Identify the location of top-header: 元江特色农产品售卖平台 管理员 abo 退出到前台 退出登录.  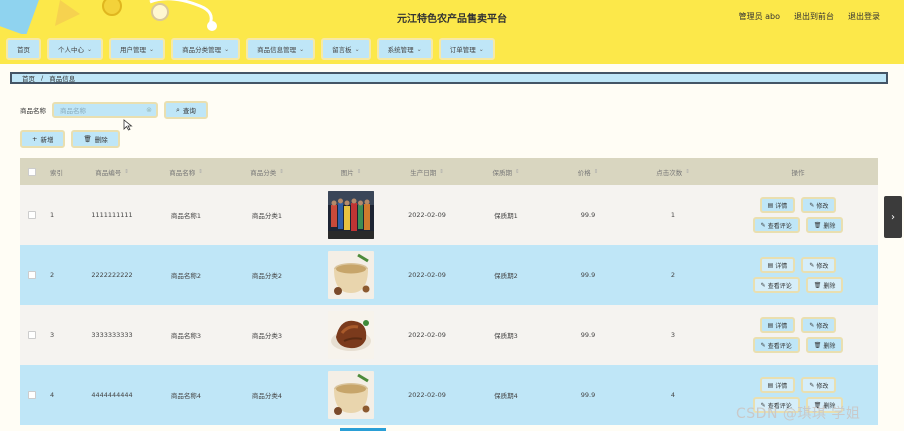
(452, 17).